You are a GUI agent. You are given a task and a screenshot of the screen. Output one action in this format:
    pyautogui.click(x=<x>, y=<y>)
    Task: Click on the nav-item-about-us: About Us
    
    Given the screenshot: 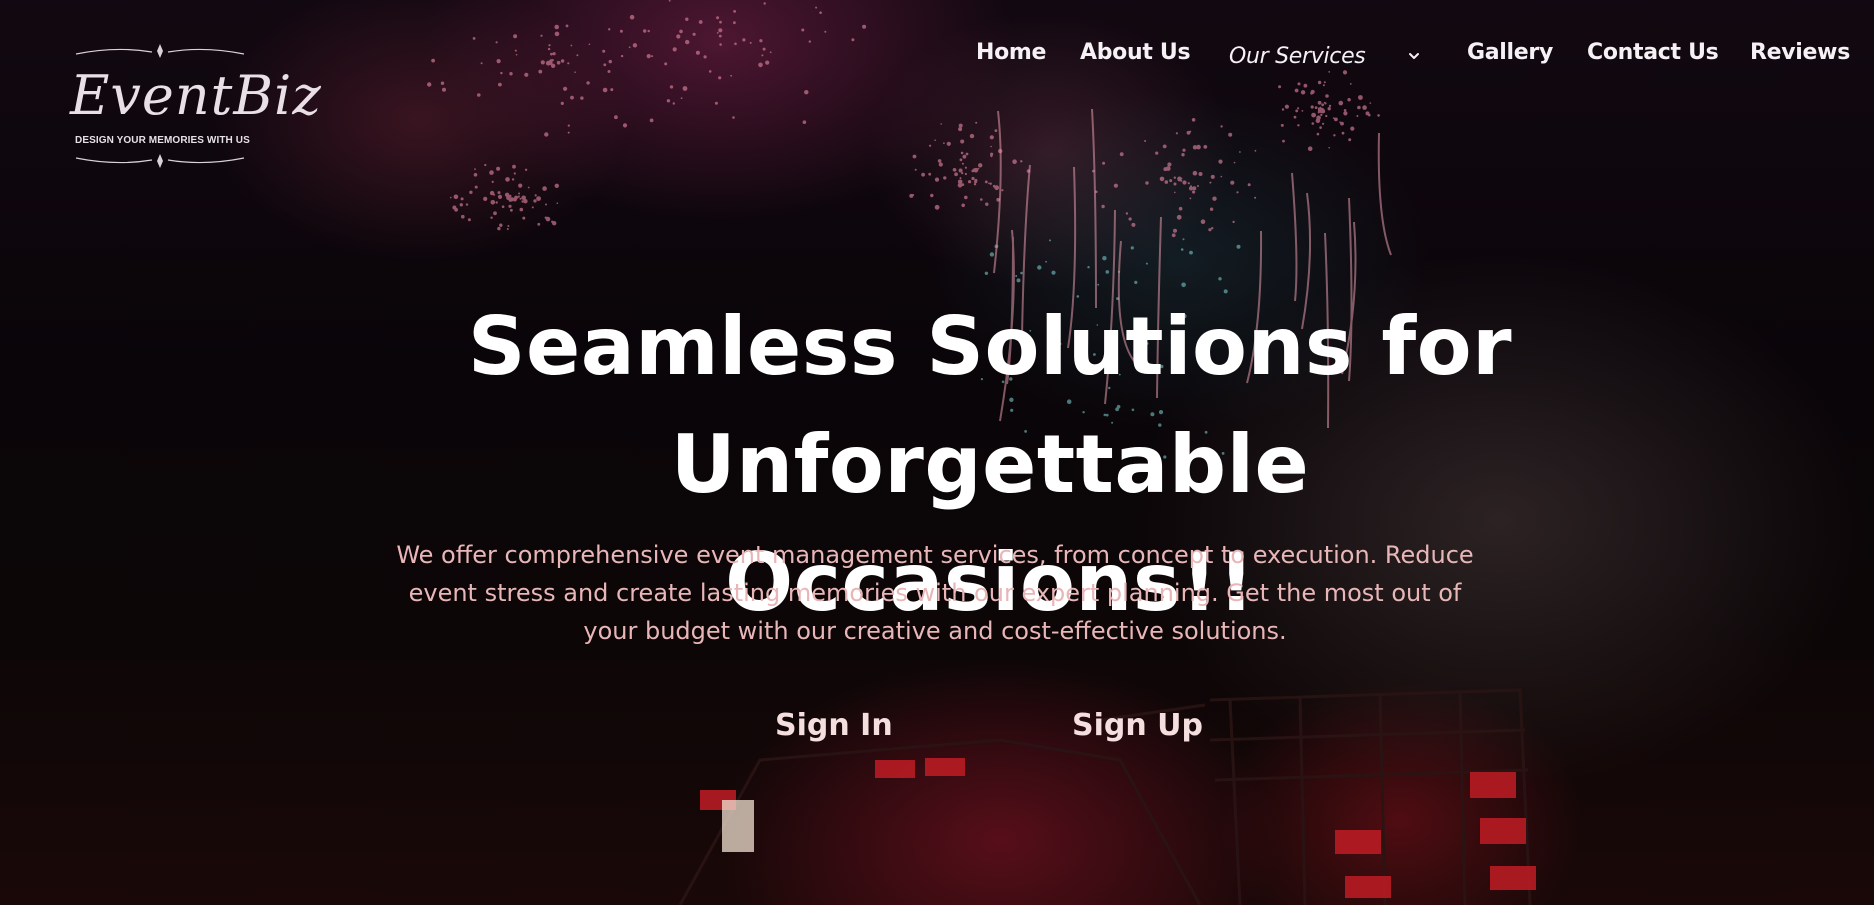 What is the action you would take?
    pyautogui.click(x=1135, y=52)
    